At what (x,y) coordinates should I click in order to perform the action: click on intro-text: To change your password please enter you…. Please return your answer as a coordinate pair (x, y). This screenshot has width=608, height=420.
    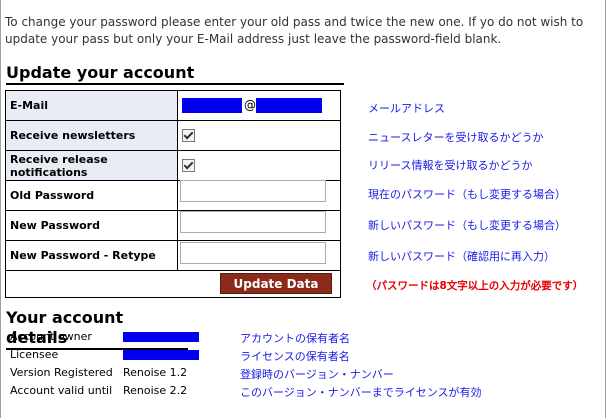
    Looking at the image, I should click on (294, 30).